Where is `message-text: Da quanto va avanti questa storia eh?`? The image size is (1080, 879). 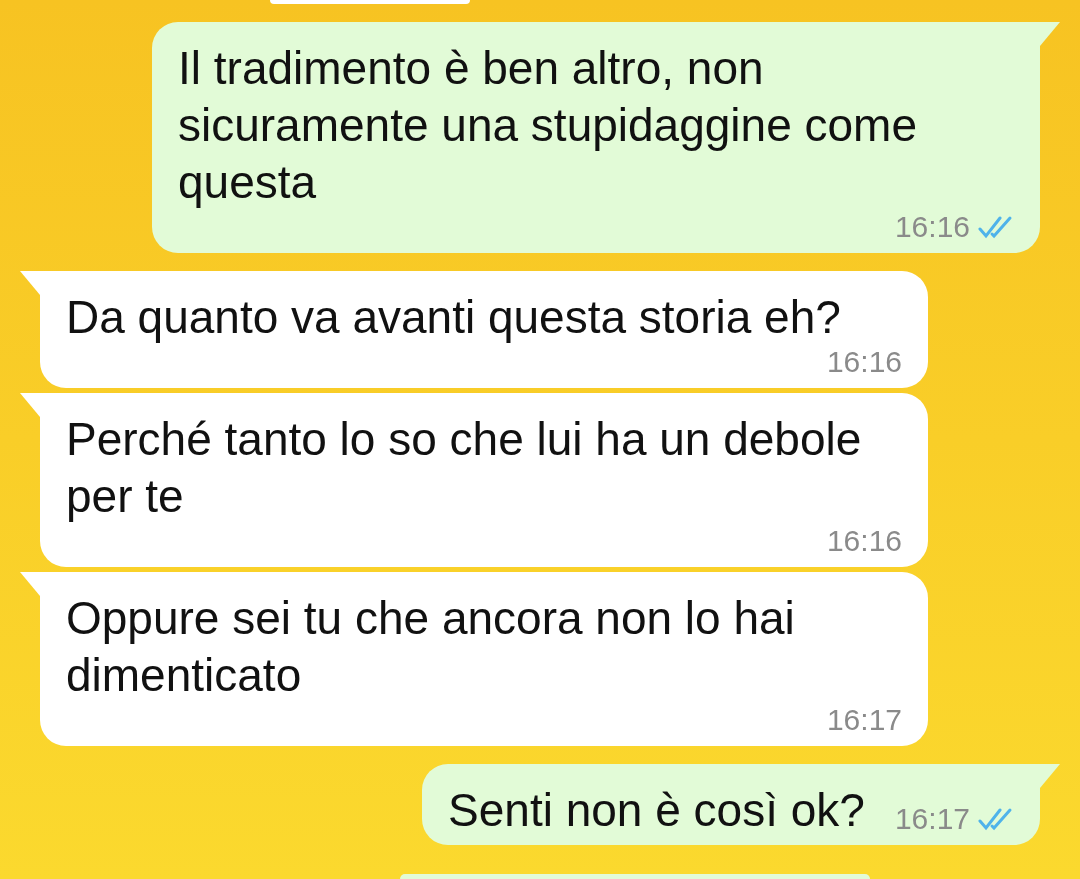 message-text: Da quanto va avanti questa storia eh? is located at coordinates (453, 317).